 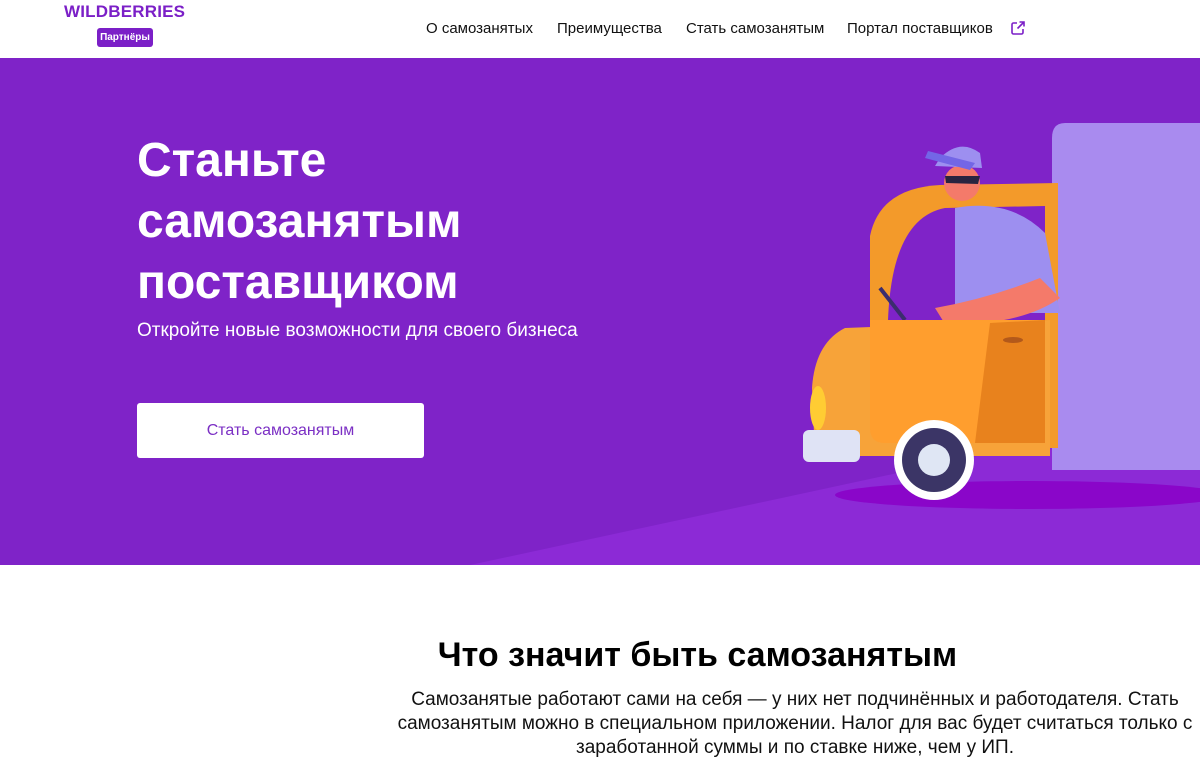 What do you see at coordinates (1018, 28) in the screenshot?
I see `external-link-icon` at bounding box center [1018, 28].